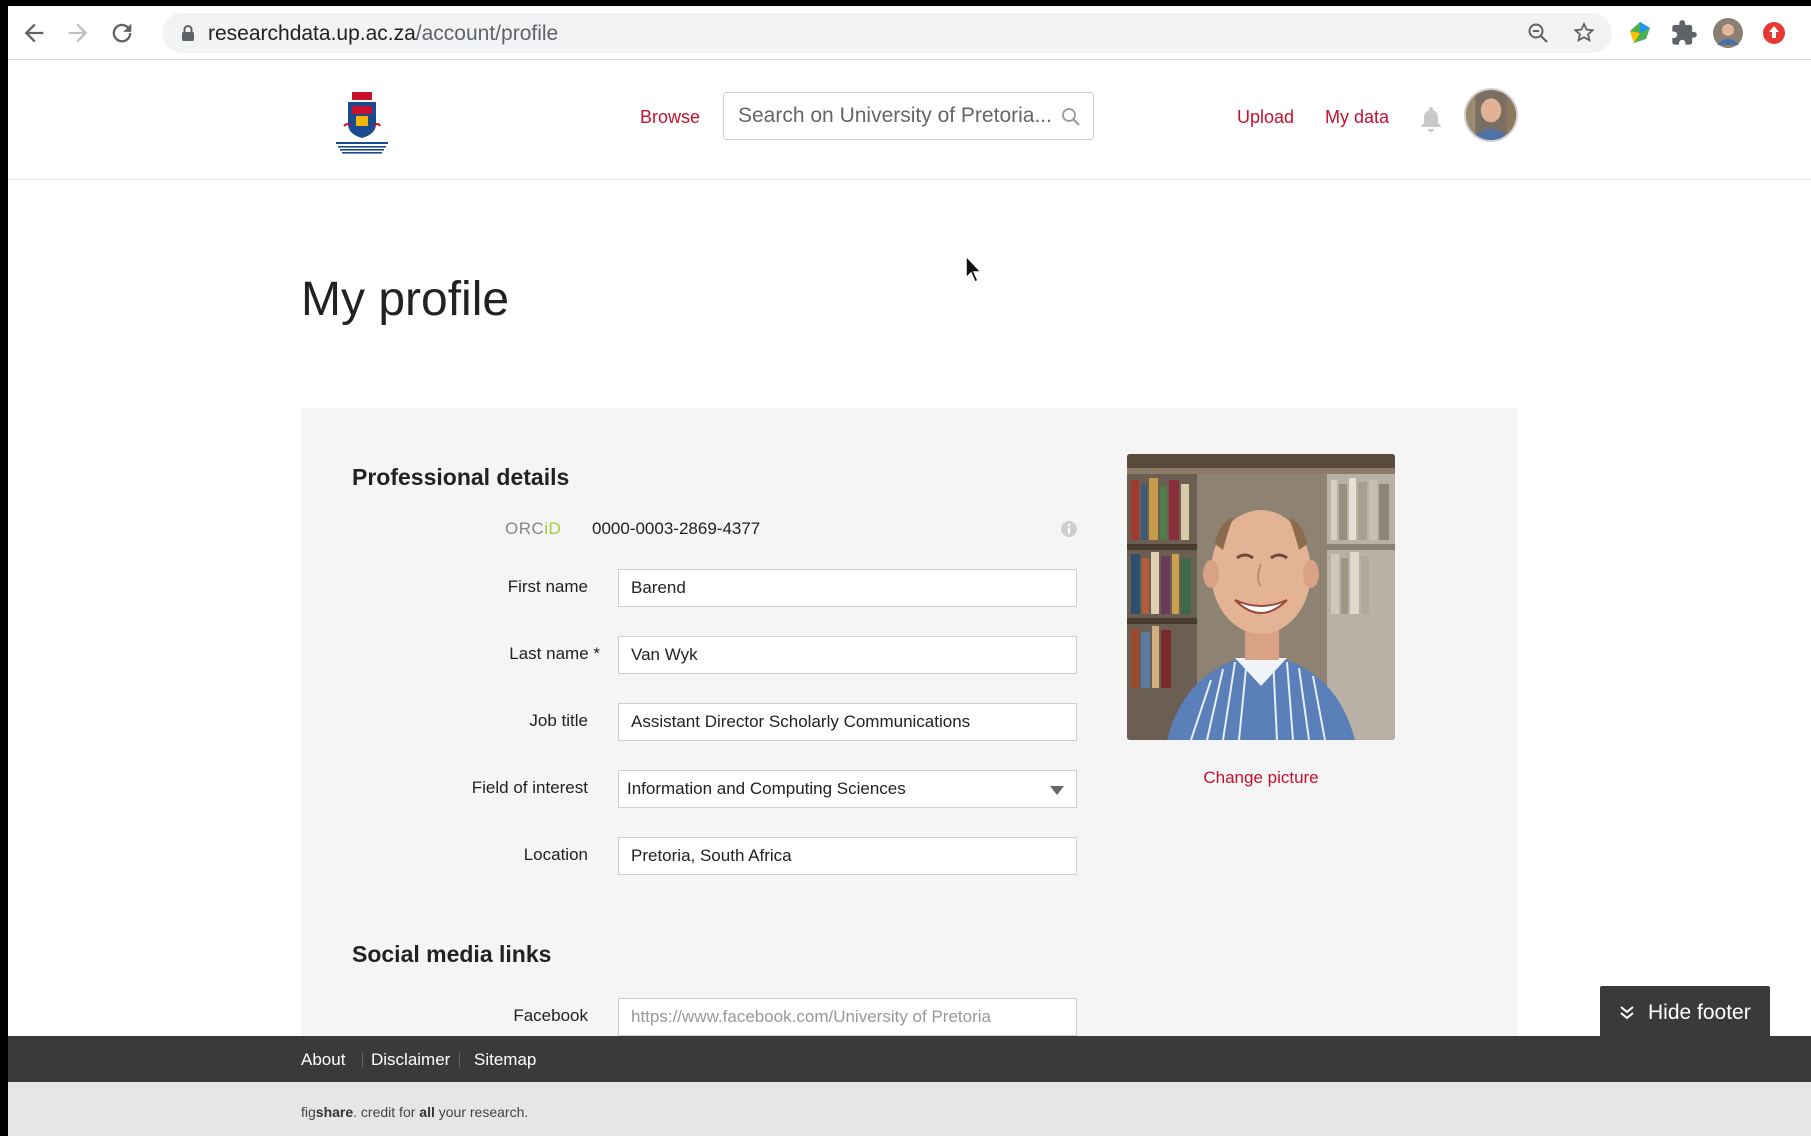 The height and width of the screenshot is (1136, 1811). I want to click on figshare-credit: figshare. credit for all your research., so click(414, 1112).